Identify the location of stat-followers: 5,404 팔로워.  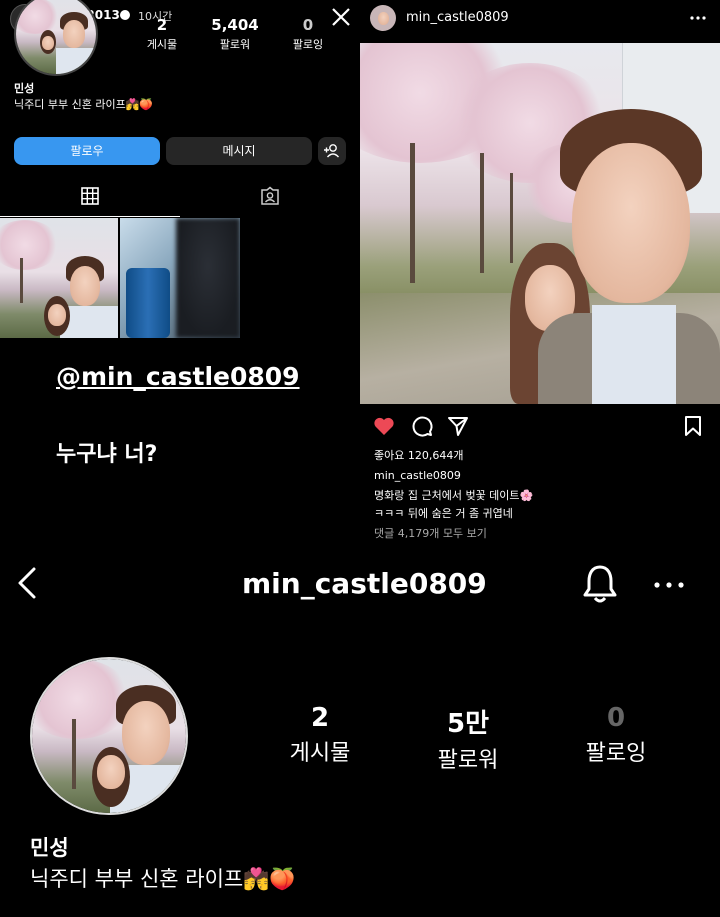
(235, 34).